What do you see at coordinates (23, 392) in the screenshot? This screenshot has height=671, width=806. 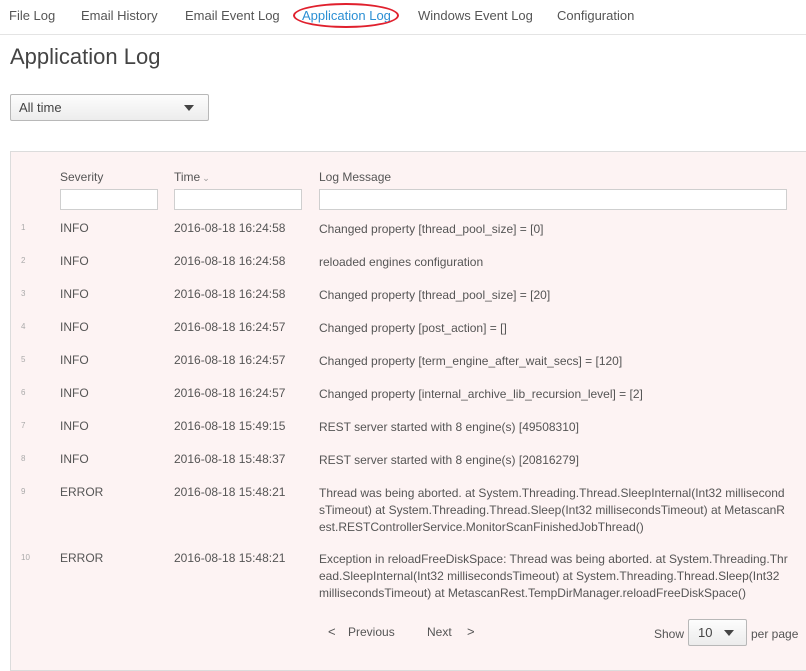 I see `row-number: 6` at bounding box center [23, 392].